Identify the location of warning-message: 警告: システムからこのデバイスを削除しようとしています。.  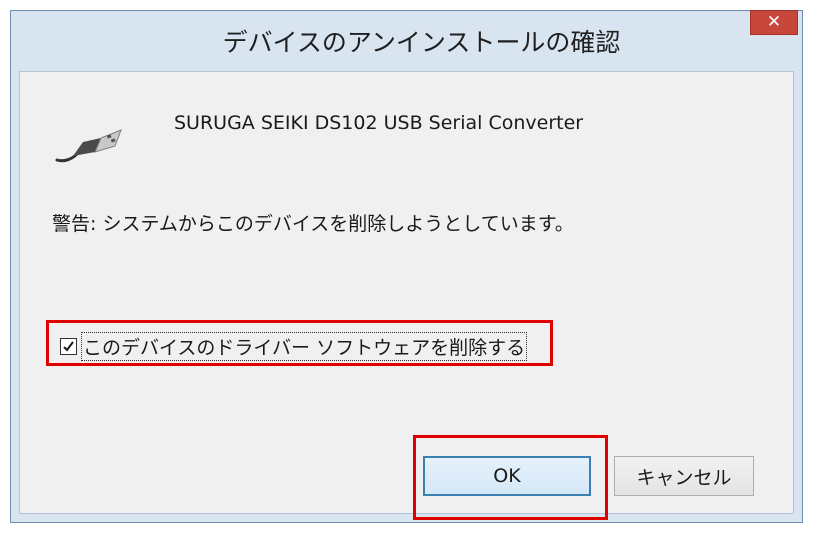
(313, 224).